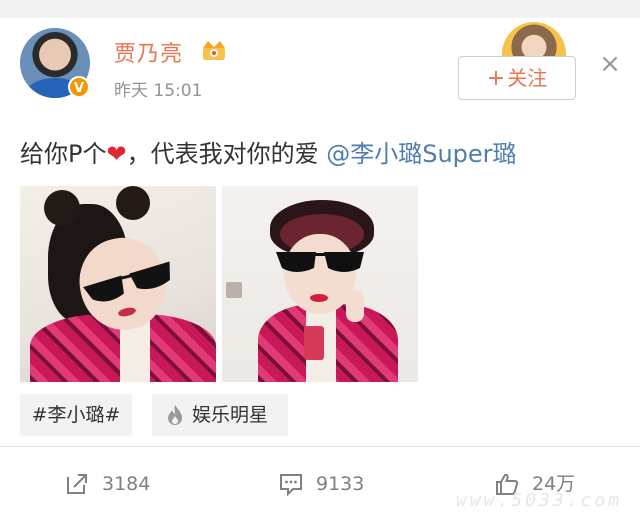 The width and height of the screenshot is (640, 524). I want to click on repost-count: 3184, so click(126, 484).